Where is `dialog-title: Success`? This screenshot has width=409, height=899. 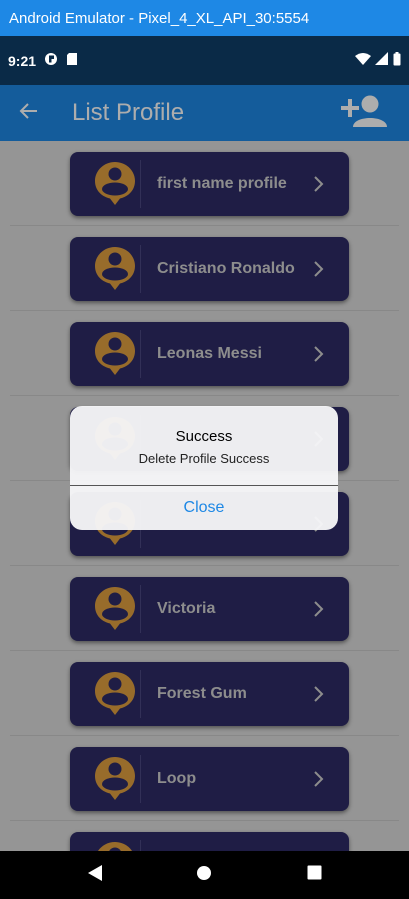
dialog-title: Success is located at coordinates (204, 436).